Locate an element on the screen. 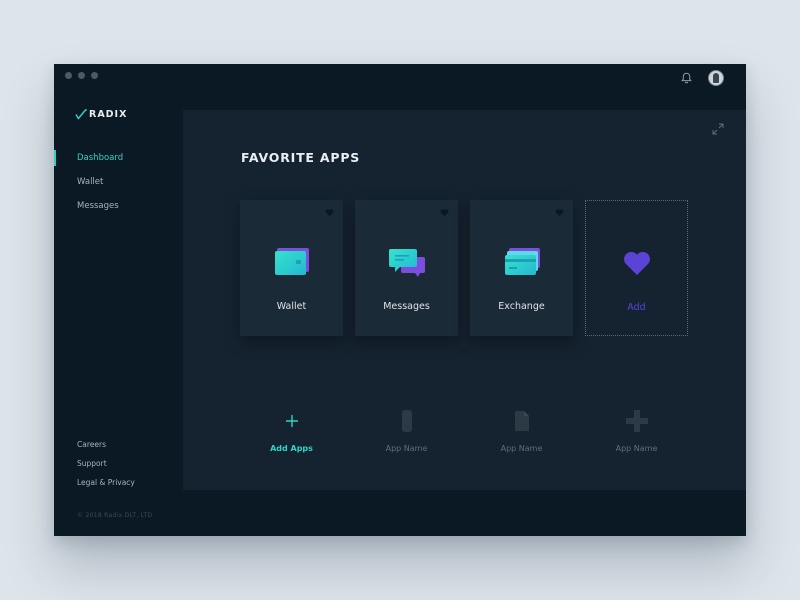 This screenshot has width=800, height=600. top-right-icons is located at coordinates (701, 78).